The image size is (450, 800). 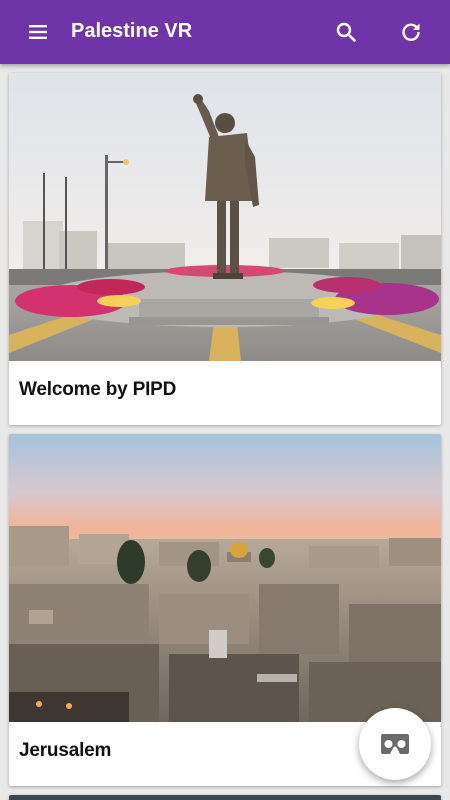 I want to click on app-bar: Palestine VR, so click(x=225, y=32).